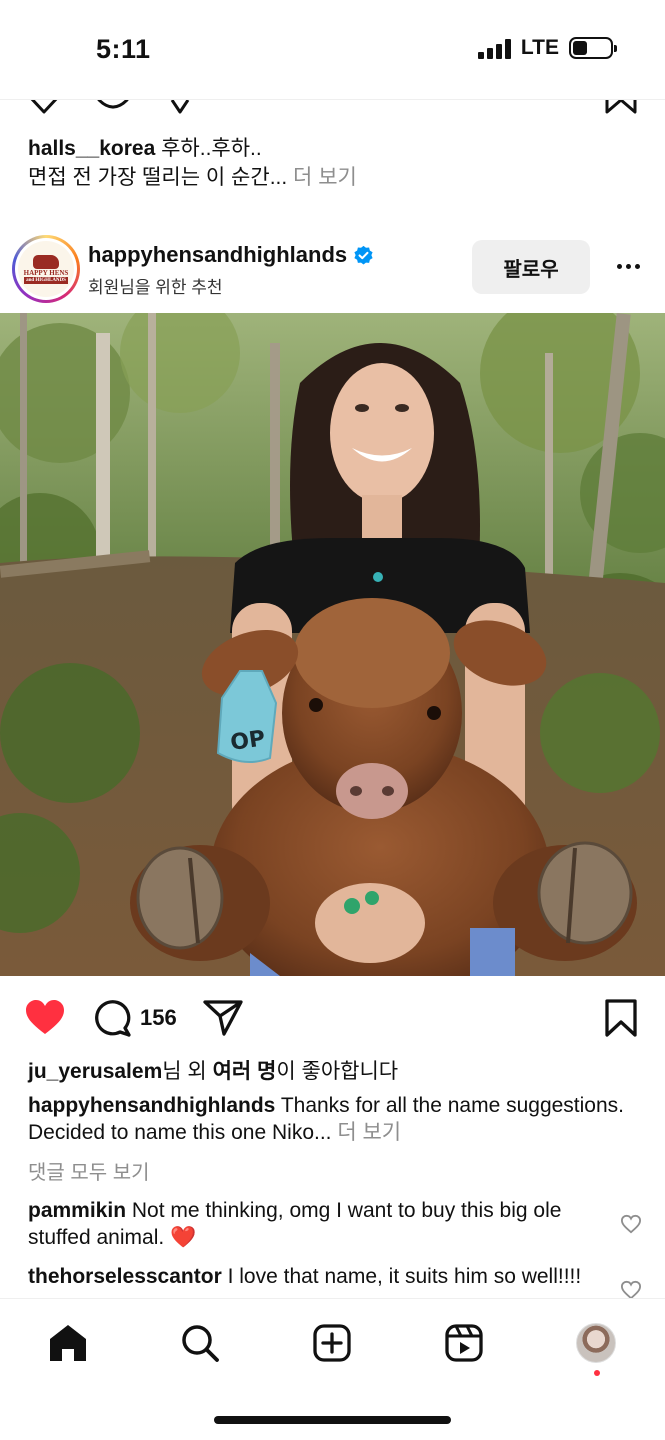 The height and width of the screenshot is (1440, 665). Describe the element at coordinates (155, 287) in the screenshot. I see `suggested-label: 회원님을 위한 추천` at that location.